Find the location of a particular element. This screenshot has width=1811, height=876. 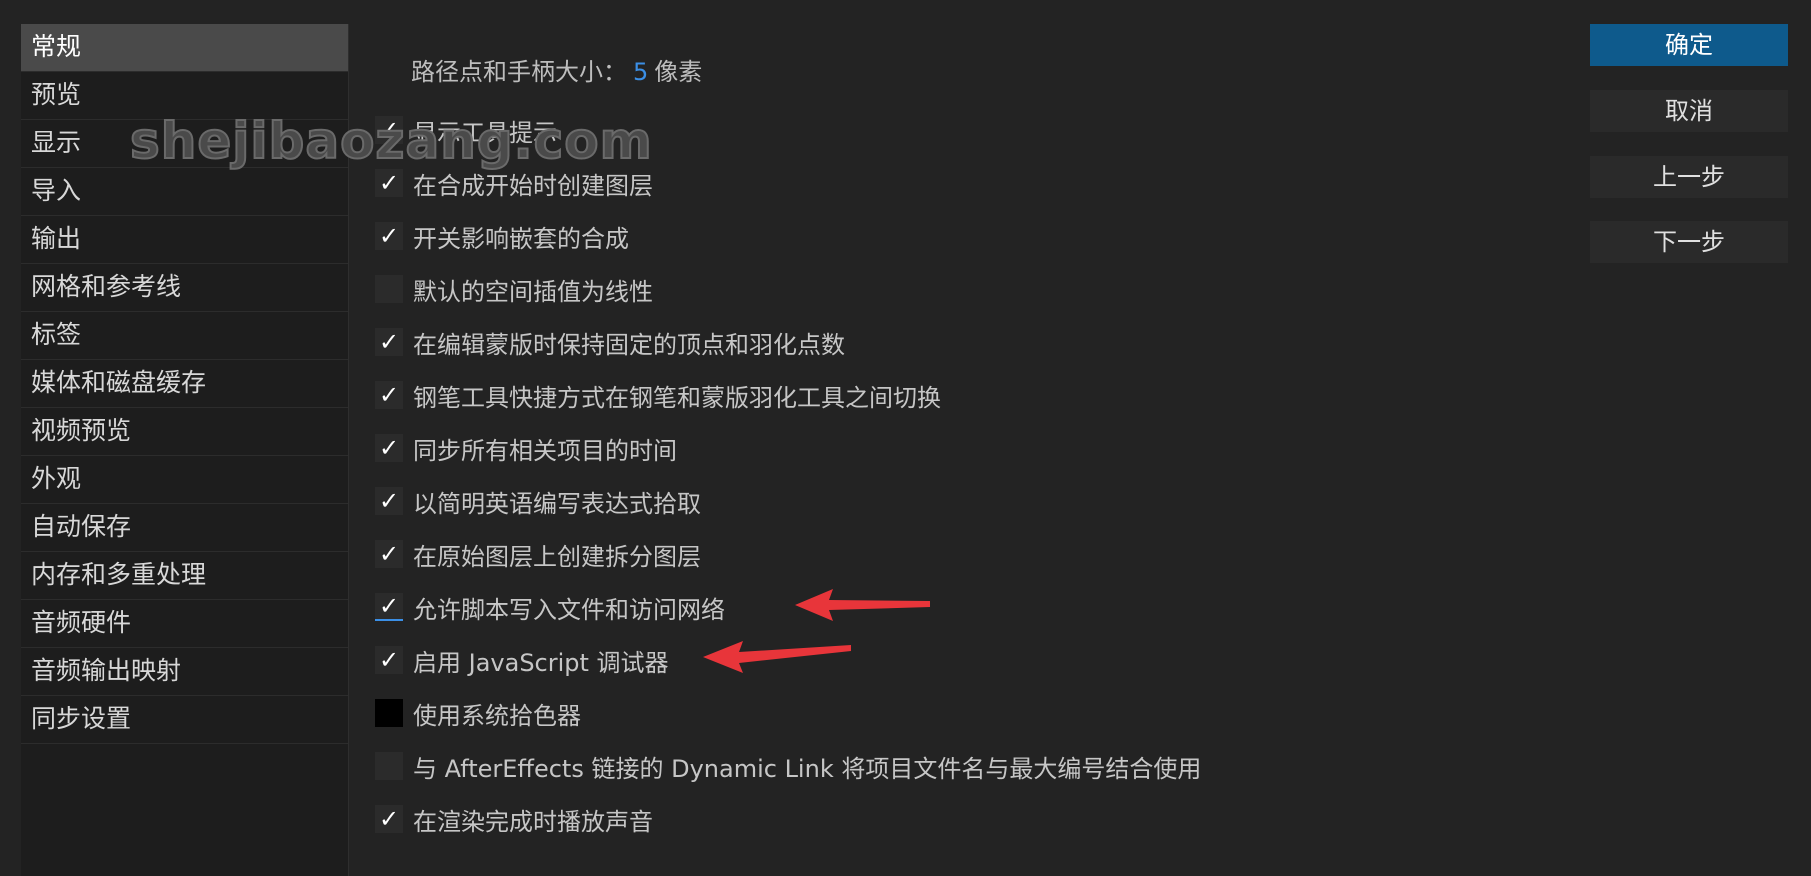

sidebar-item-general: 常规 is located at coordinates (184, 48).